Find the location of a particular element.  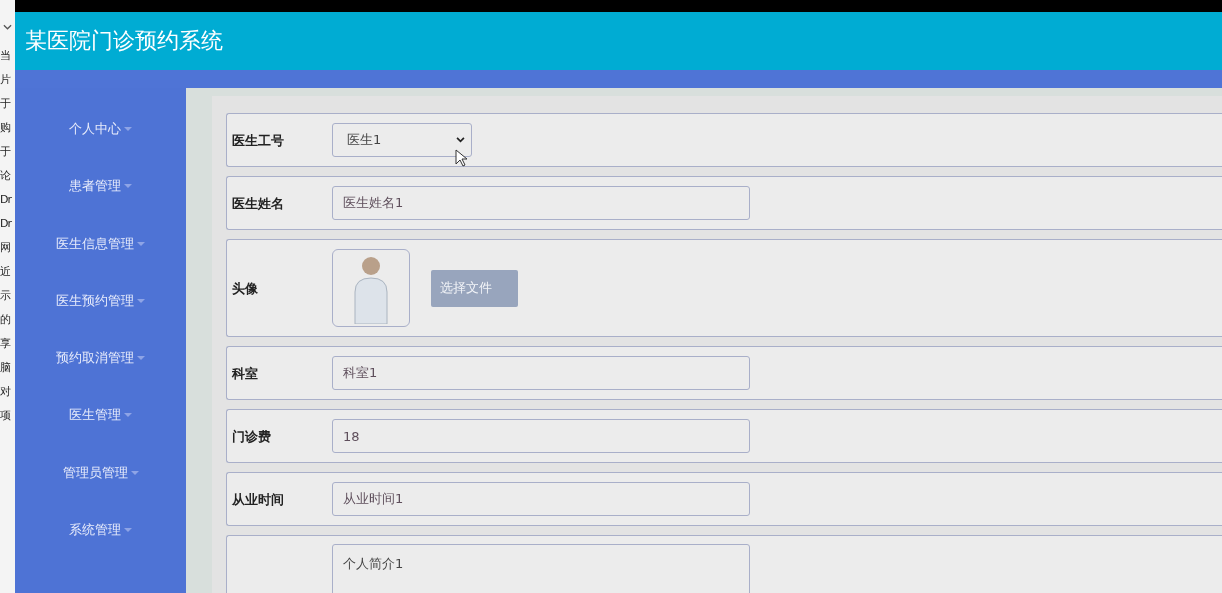

field-label: 从业时间 is located at coordinates (258, 499).